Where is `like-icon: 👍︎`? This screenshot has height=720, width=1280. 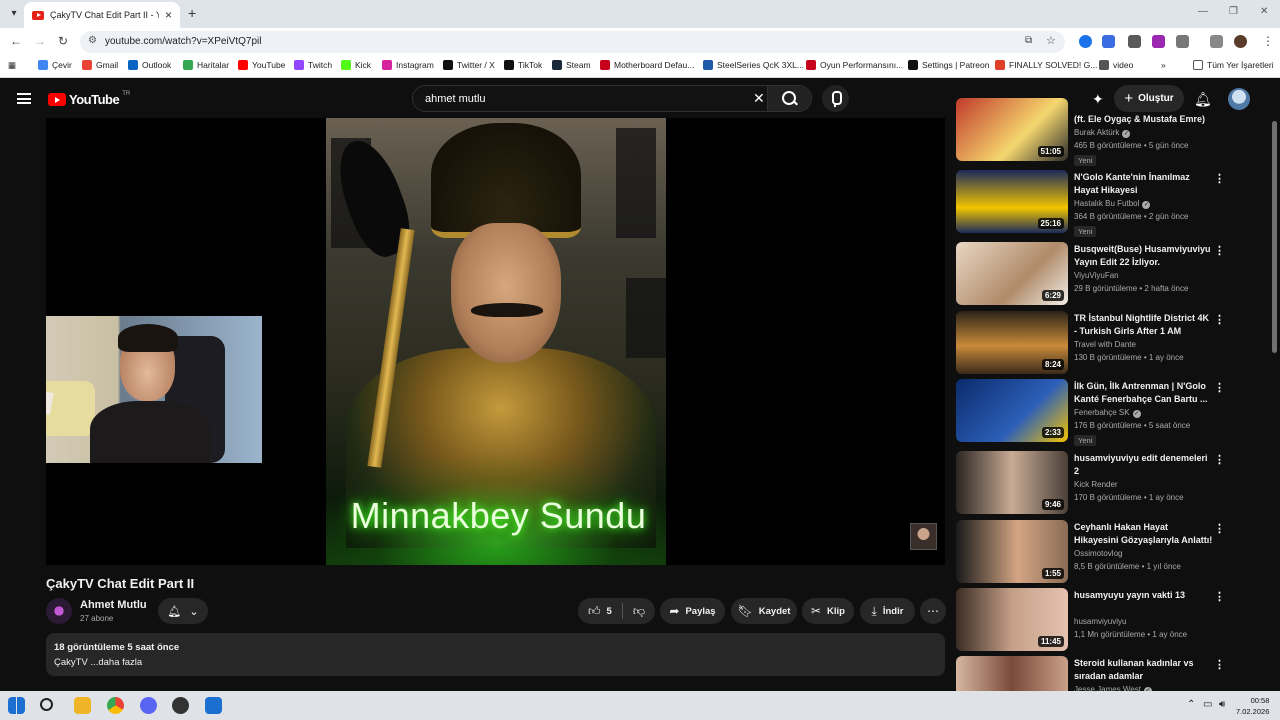 like-icon: 👍︎ is located at coordinates (594, 611).